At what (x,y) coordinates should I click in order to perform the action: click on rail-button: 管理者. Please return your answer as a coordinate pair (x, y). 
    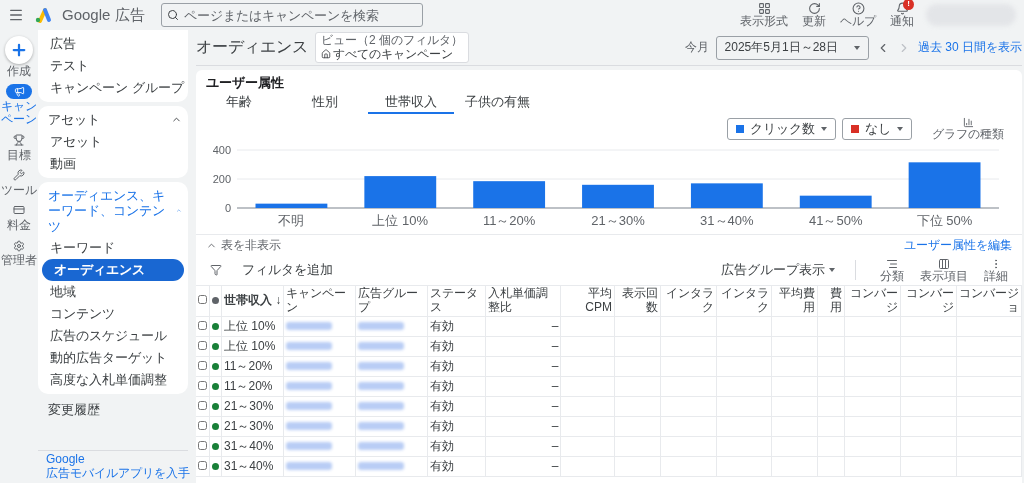
    Looking at the image, I should click on (19, 253).